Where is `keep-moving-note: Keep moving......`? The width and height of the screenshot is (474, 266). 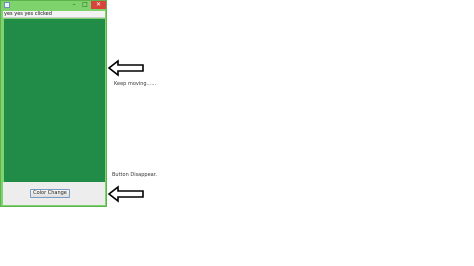 keep-moving-note: Keep moving...... is located at coordinates (135, 84).